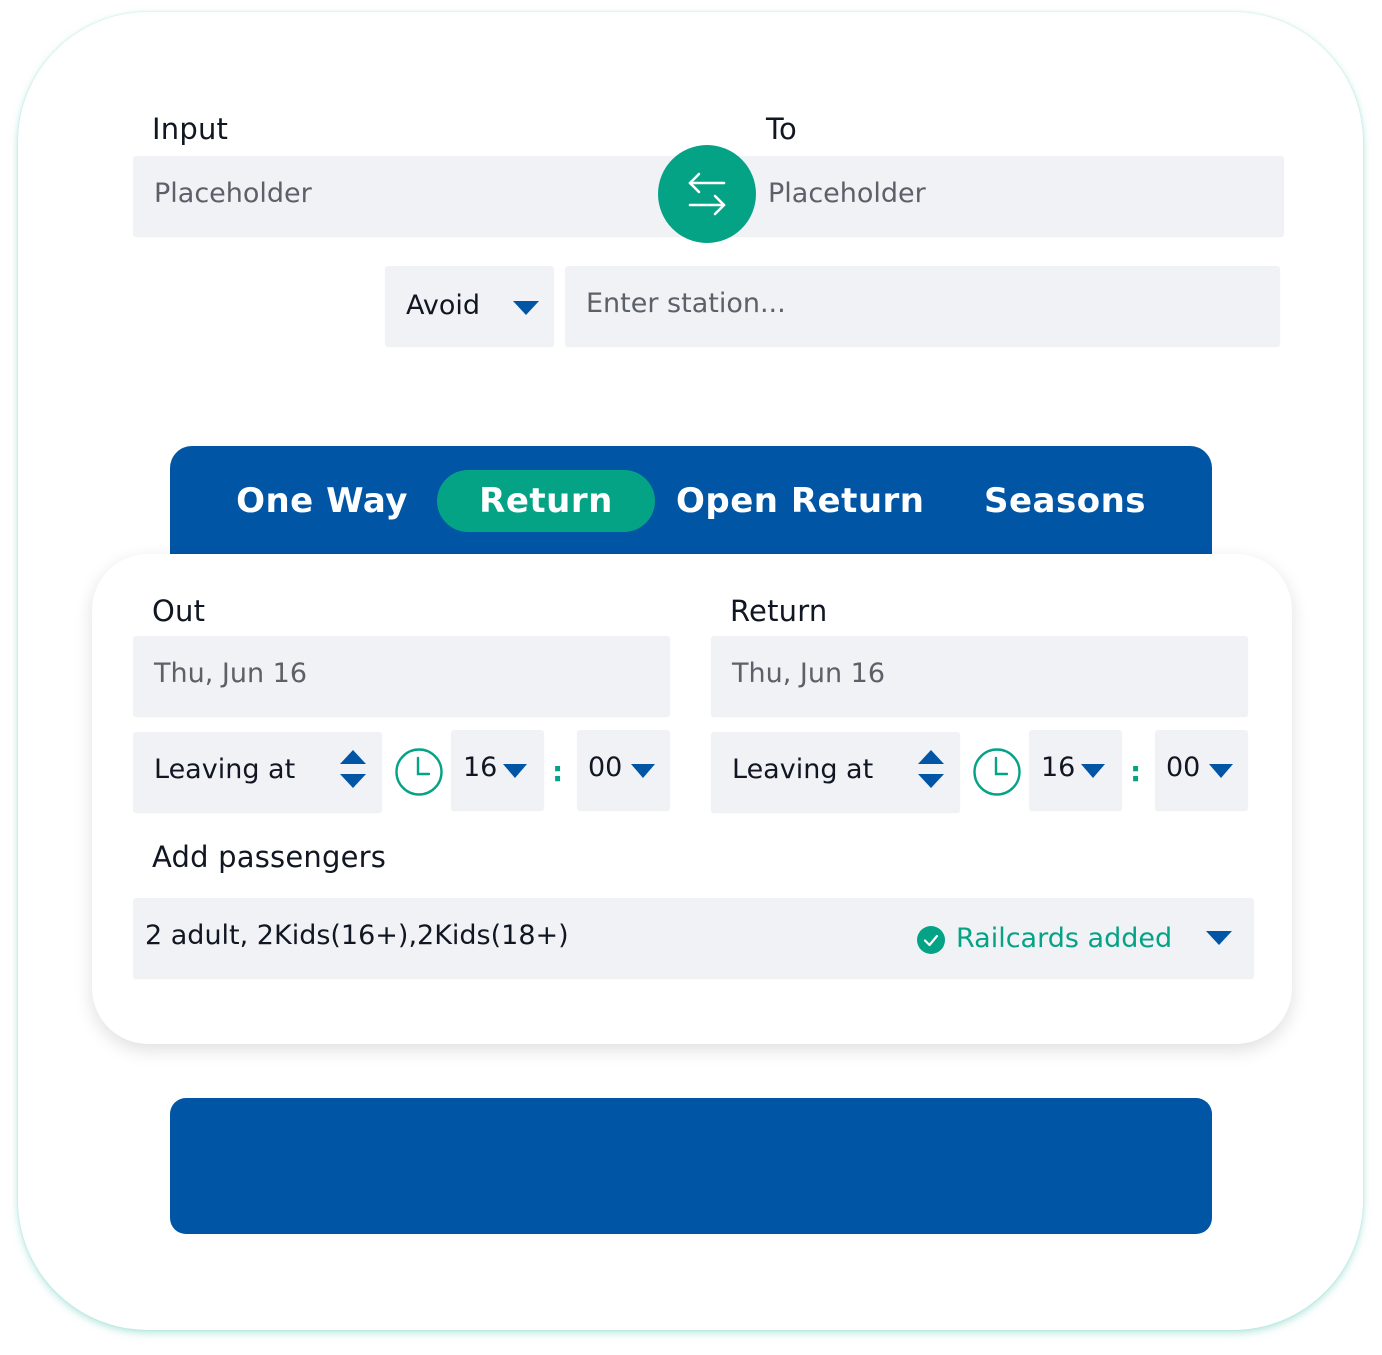  Describe the element at coordinates (190, 129) in the screenshot. I see `from-label: Input` at that location.